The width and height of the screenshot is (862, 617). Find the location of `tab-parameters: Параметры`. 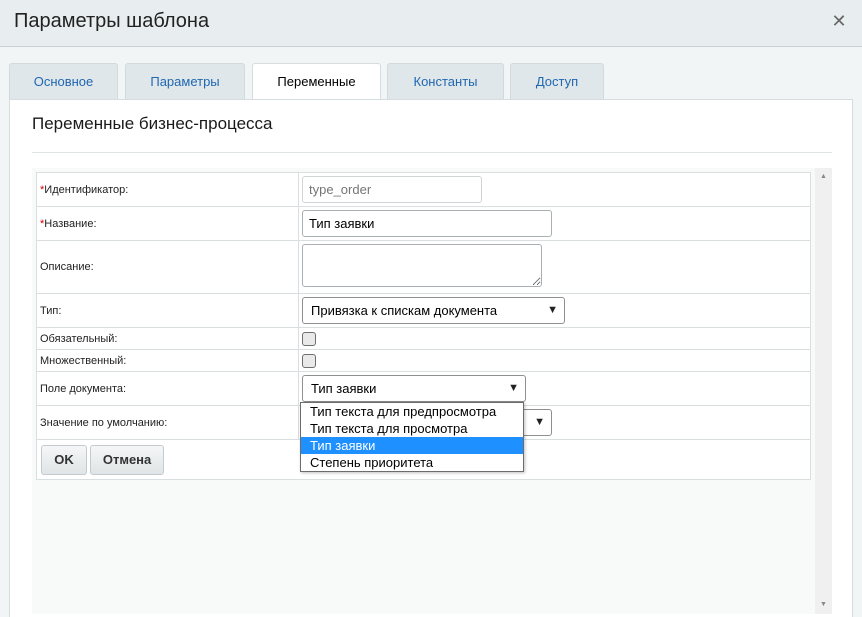

tab-parameters: Параметры is located at coordinates (185, 81).